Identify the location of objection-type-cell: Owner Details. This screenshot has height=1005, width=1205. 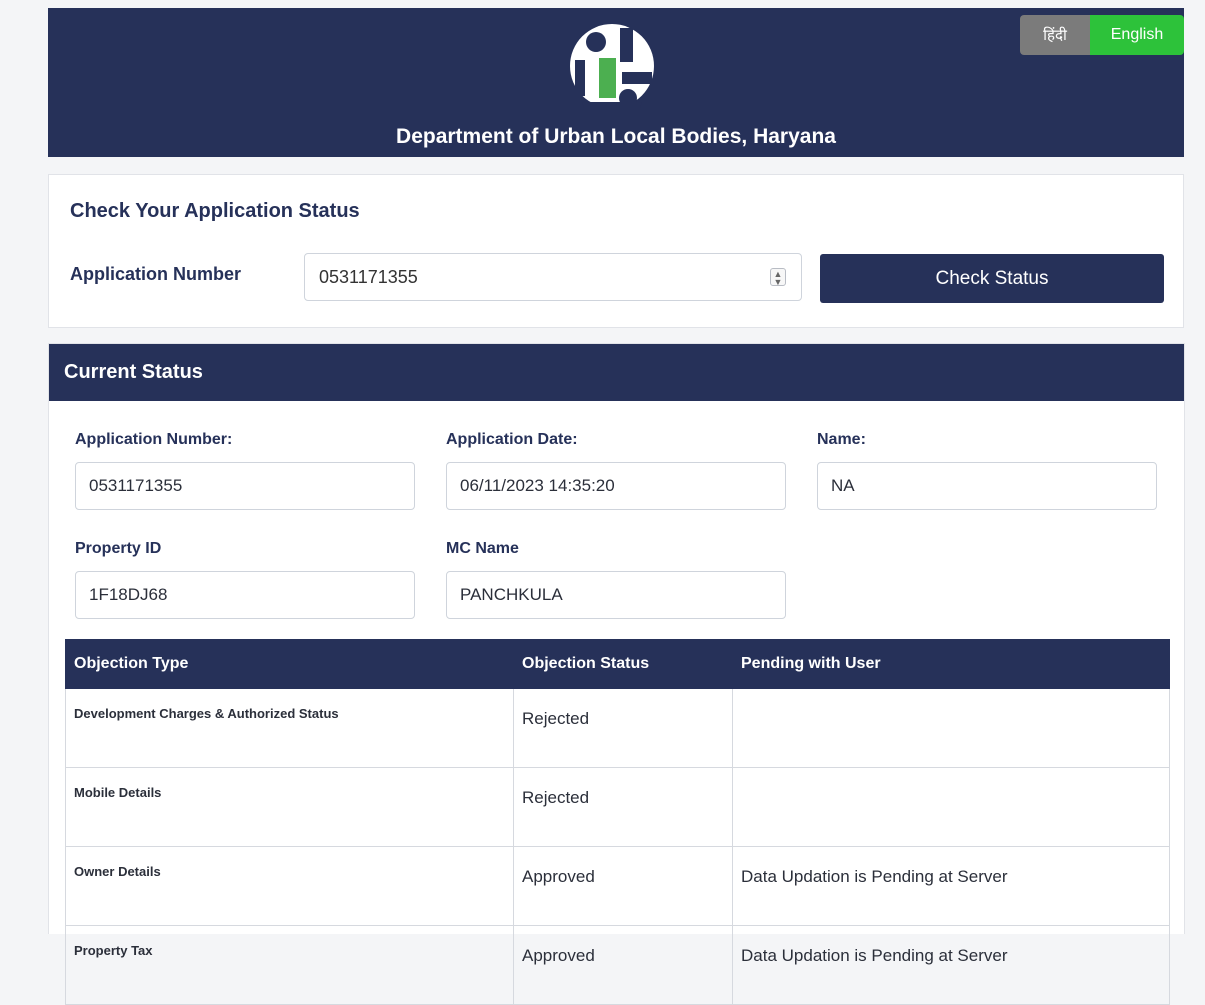
(289, 886).